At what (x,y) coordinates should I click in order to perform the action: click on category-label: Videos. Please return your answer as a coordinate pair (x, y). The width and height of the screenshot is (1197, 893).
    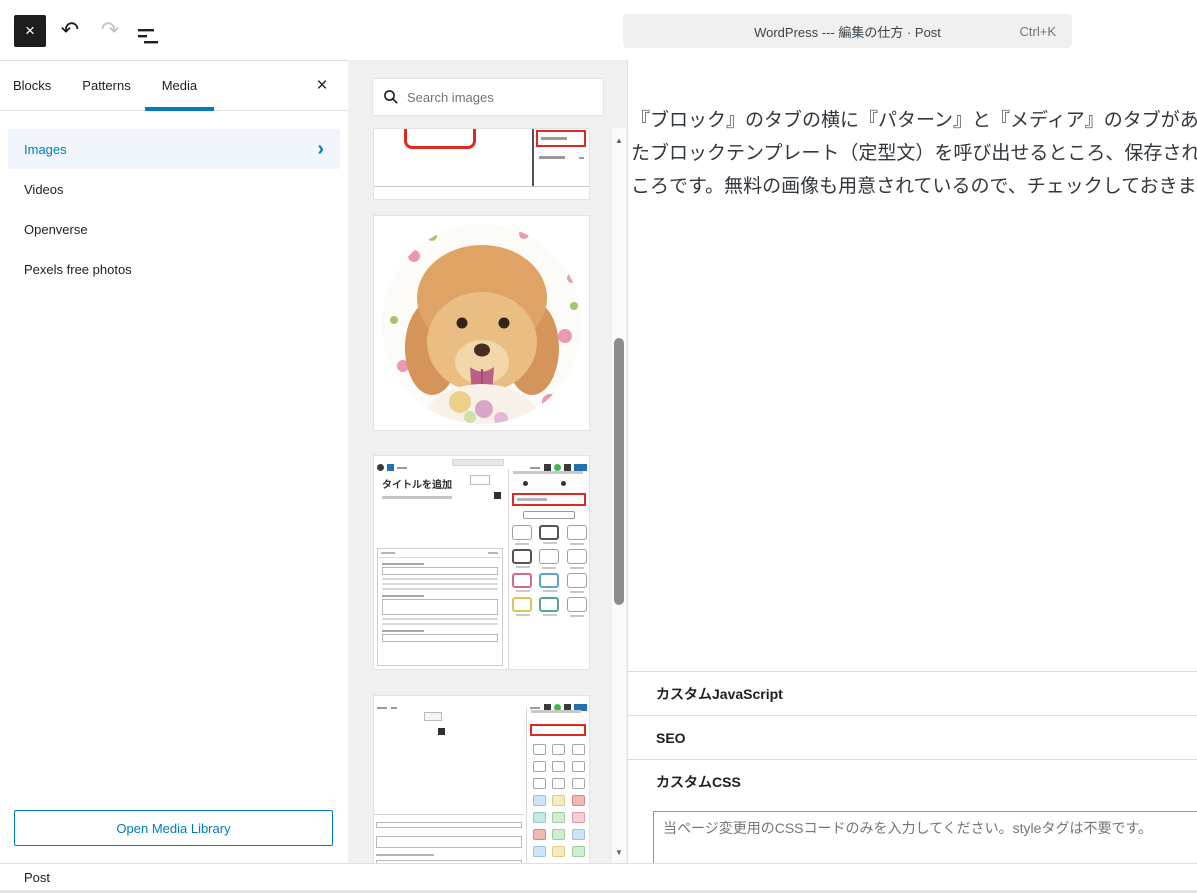
    Looking at the image, I should click on (44, 189).